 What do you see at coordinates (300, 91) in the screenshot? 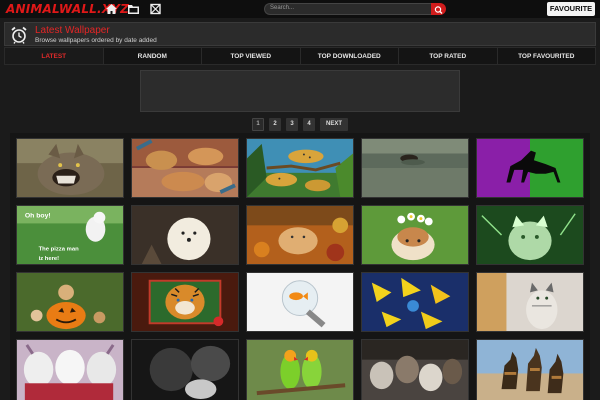
I see `ad-placeholder` at bounding box center [300, 91].